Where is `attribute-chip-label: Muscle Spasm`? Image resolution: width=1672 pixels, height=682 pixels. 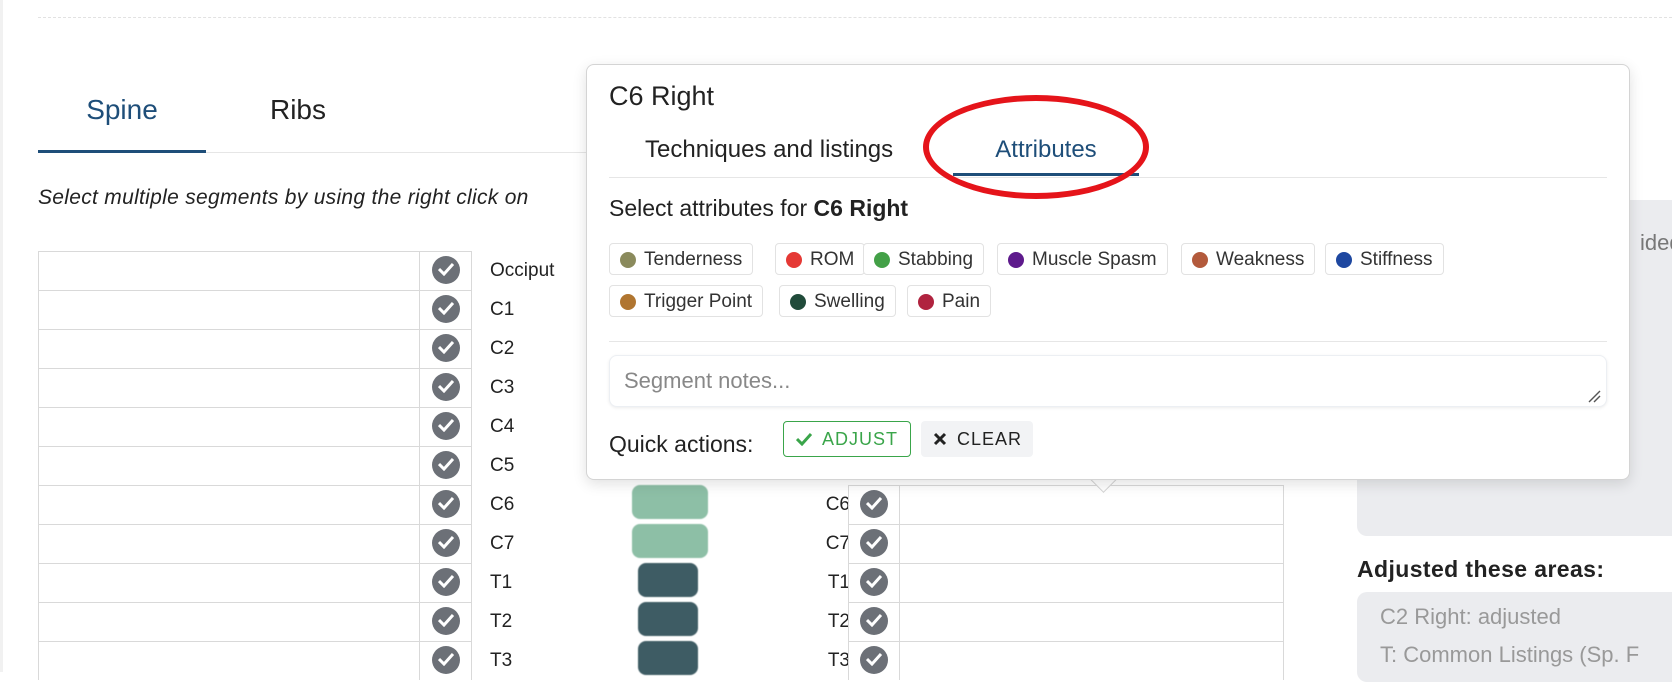
attribute-chip-label: Muscle Spasm is located at coordinates (1094, 259).